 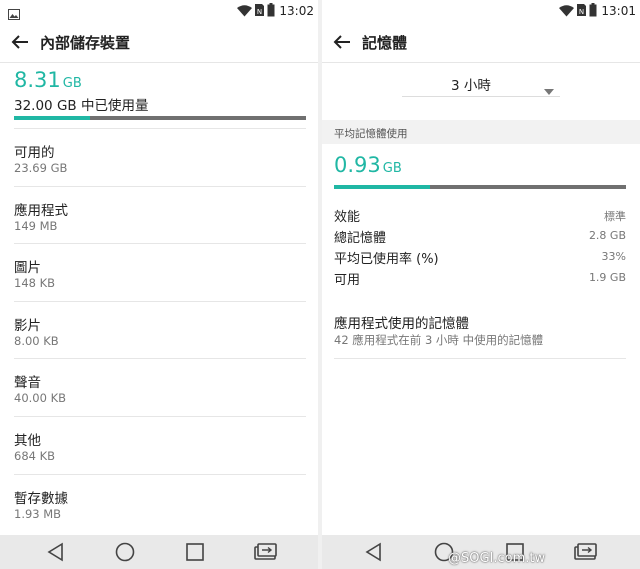 I want to click on navigation-bar: @SOGI.com.tw, so click(x=481, y=552).